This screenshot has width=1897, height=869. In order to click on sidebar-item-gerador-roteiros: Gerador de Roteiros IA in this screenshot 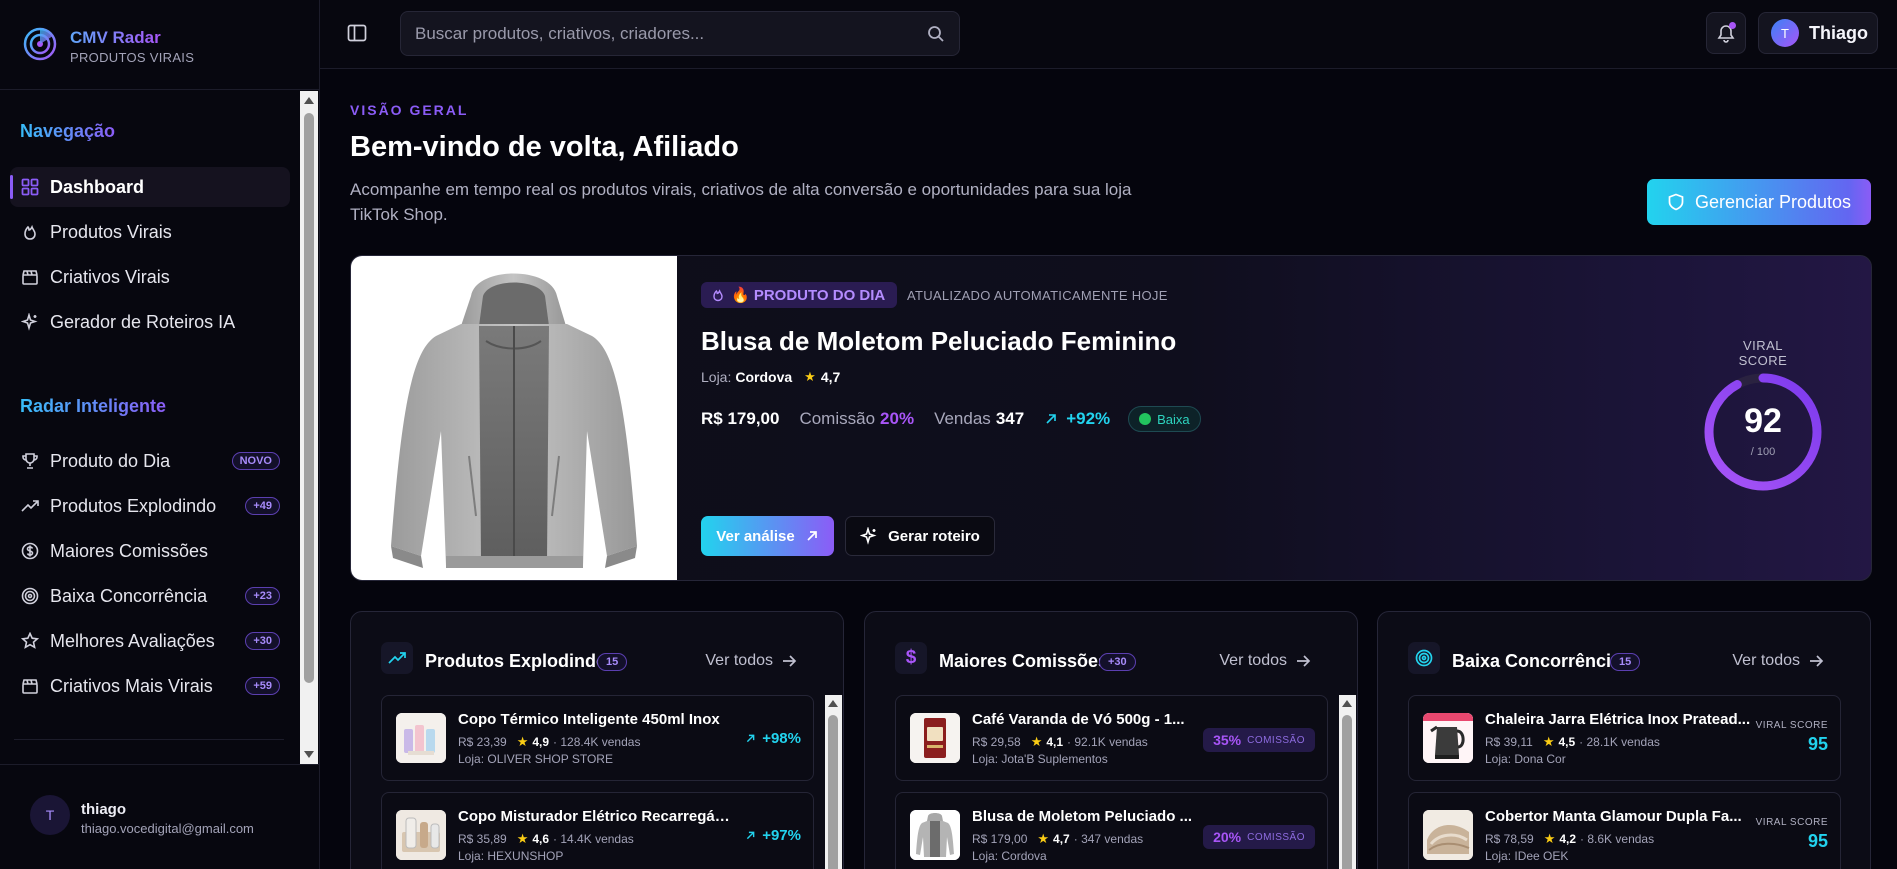, I will do `click(150, 322)`.